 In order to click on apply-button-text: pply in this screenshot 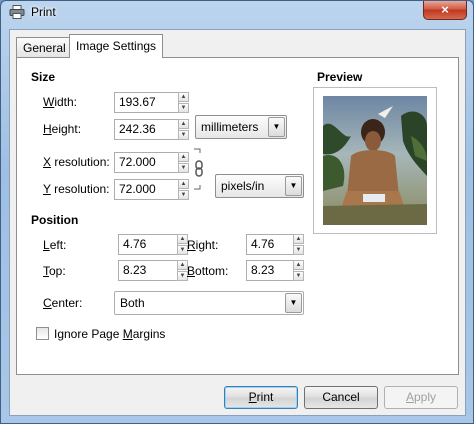, I will do `click(425, 397)`.